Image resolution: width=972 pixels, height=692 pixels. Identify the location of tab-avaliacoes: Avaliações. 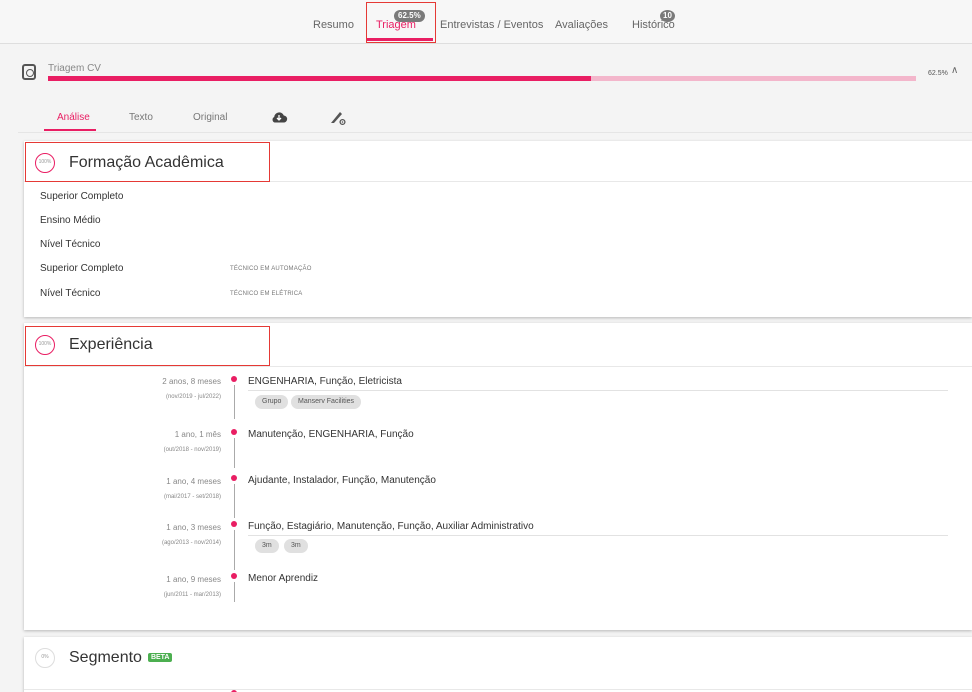
(581, 25).